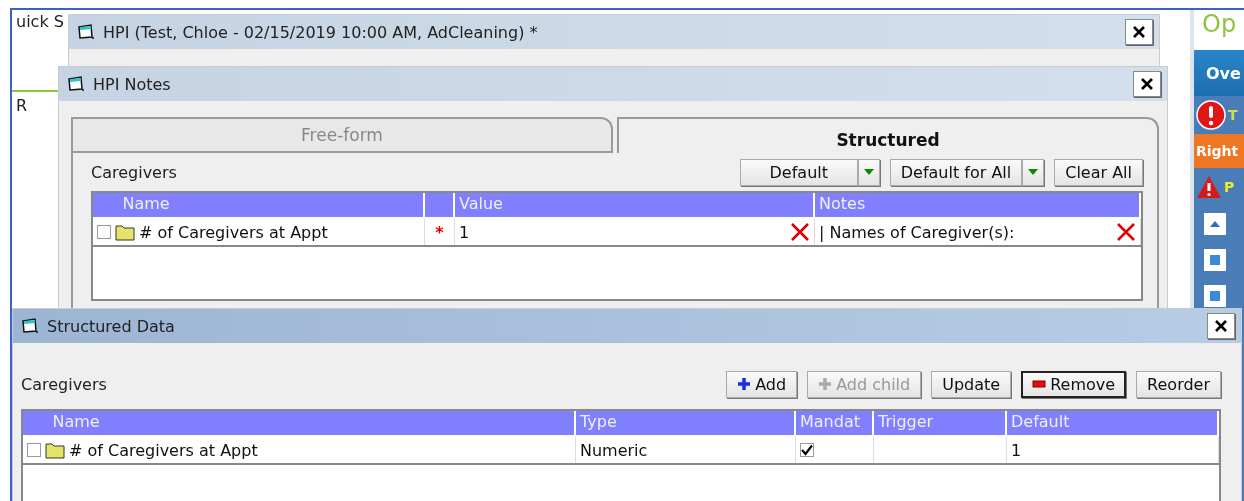  I want to click on toolbar-button: Update, so click(971, 384).